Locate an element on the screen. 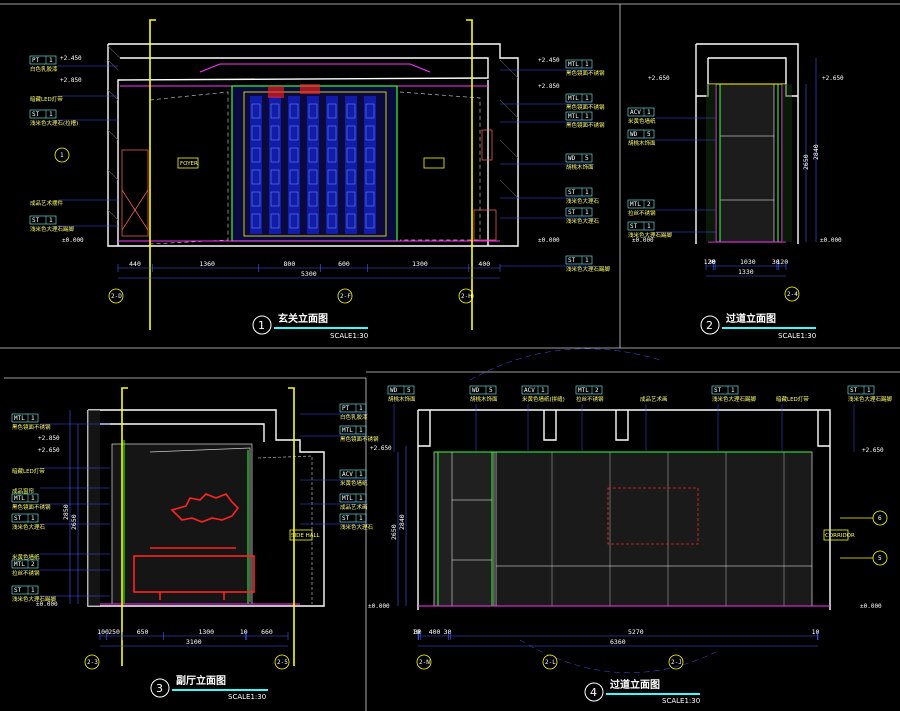 This screenshot has width=900, height=711. axis-label: 2-3 is located at coordinates (92, 662).